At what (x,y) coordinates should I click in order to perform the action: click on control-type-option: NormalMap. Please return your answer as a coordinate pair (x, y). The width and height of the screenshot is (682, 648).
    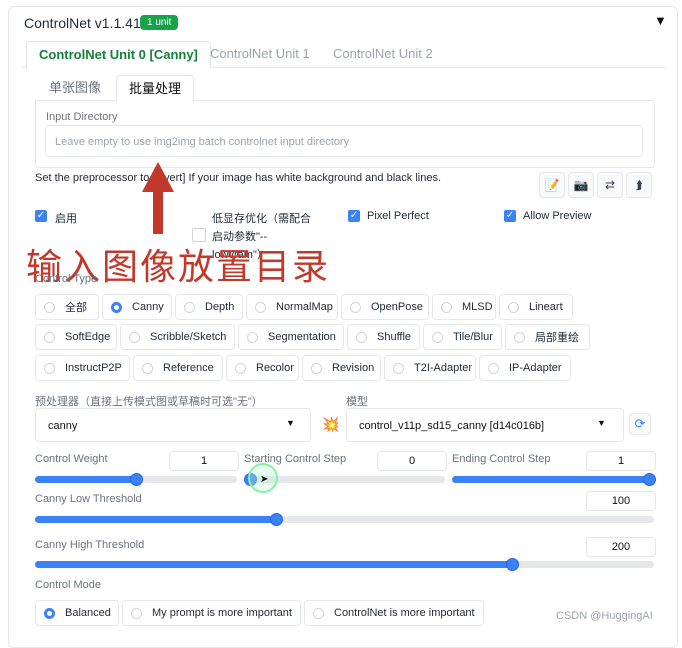
    Looking at the image, I should click on (292, 307).